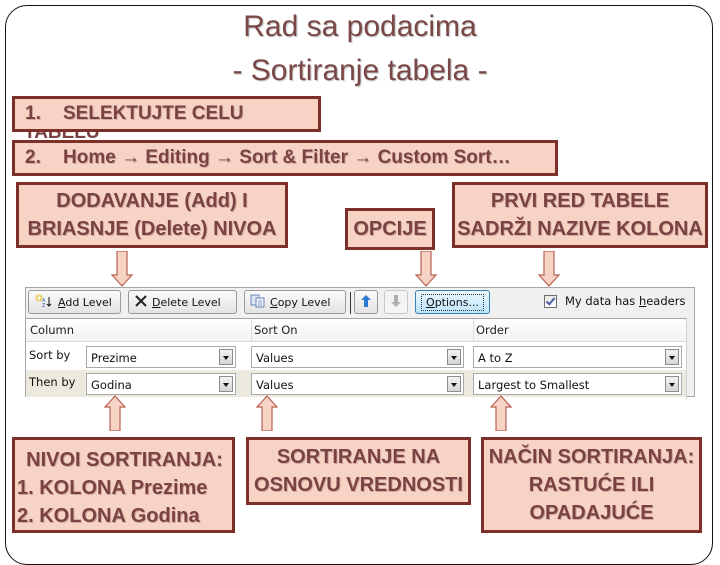  What do you see at coordinates (85, 302) in the screenshot?
I see `add-level-label: Add Level` at bounding box center [85, 302].